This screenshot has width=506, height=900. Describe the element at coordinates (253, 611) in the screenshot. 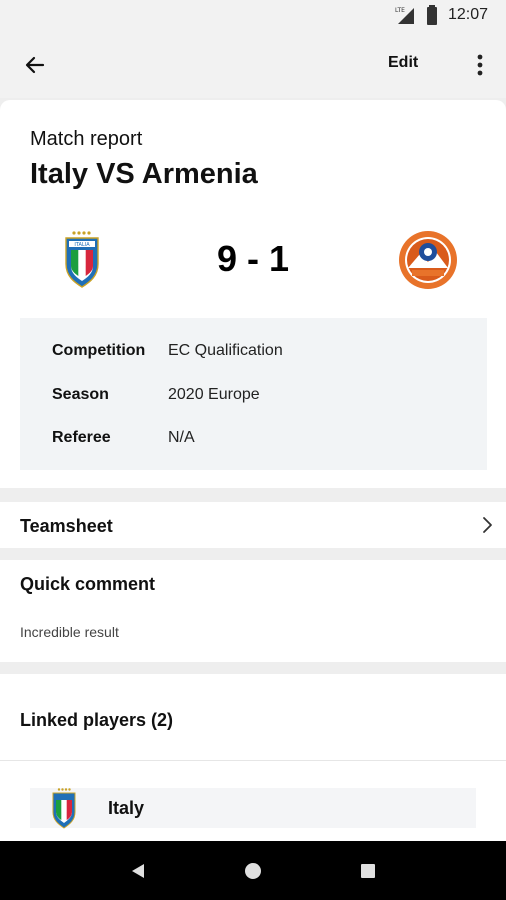

I see `quick-comment-card: Quick comment Incredible result` at that location.